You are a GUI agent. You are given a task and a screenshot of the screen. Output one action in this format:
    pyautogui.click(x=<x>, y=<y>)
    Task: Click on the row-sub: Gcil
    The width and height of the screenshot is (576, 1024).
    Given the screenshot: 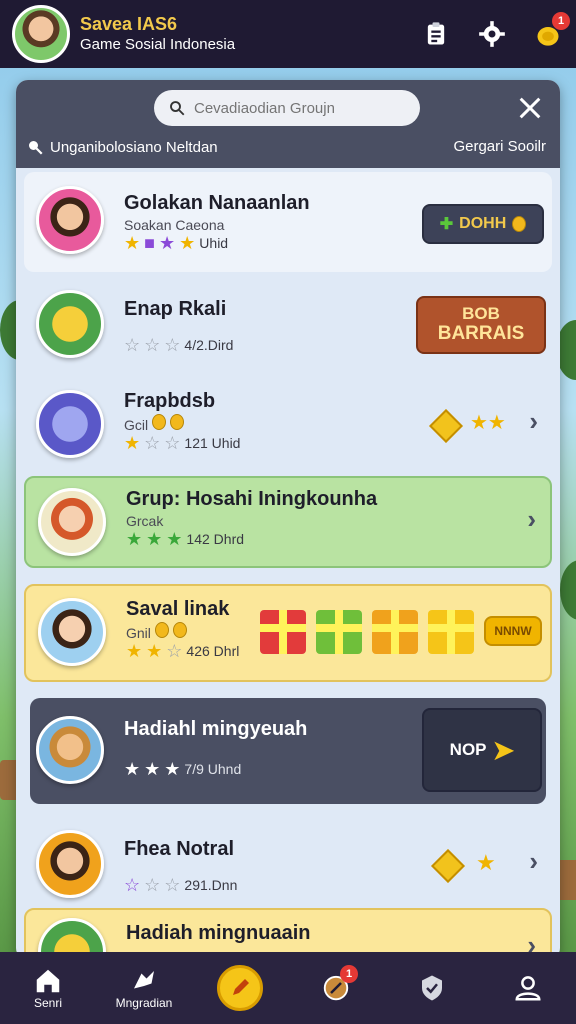 What is the action you would take?
    pyautogui.click(x=182, y=424)
    